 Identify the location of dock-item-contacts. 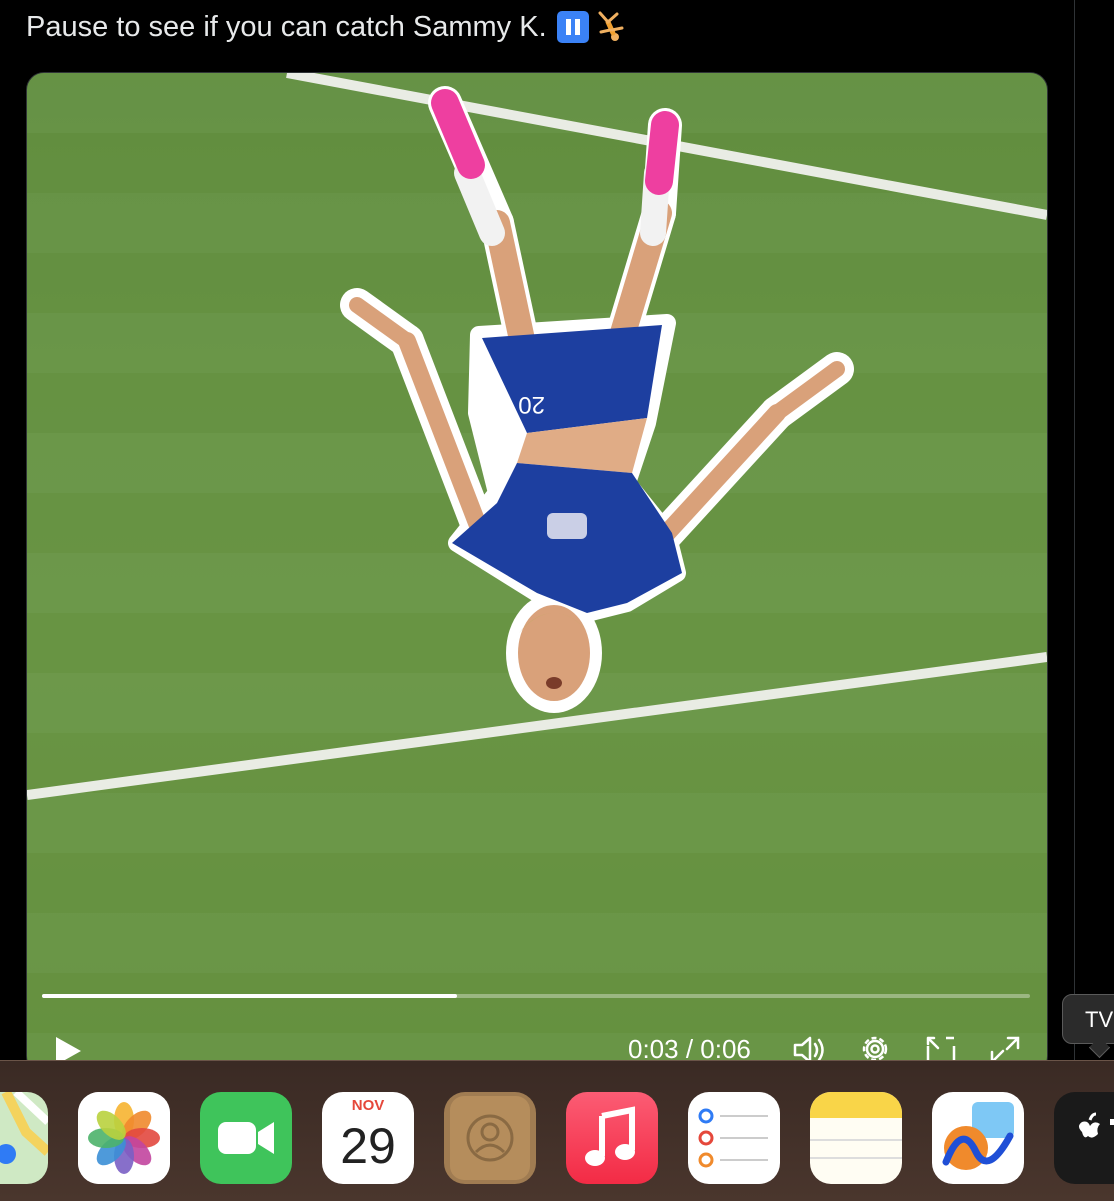
(490, 1138).